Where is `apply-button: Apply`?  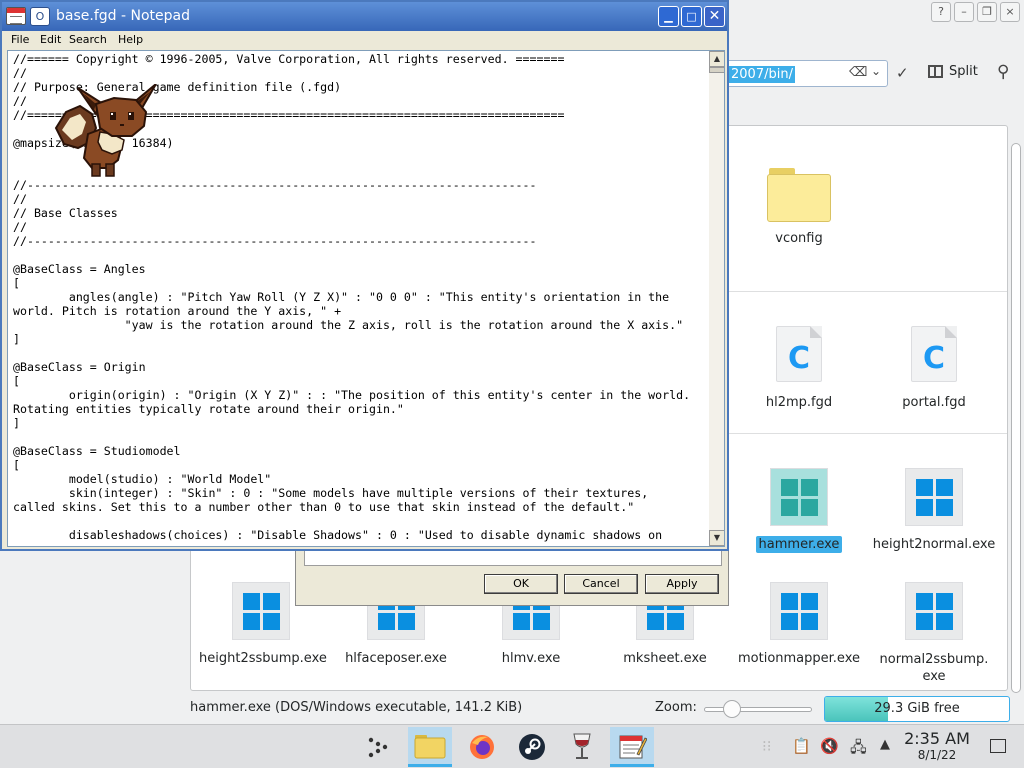 apply-button: Apply is located at coordinates (682, 584).